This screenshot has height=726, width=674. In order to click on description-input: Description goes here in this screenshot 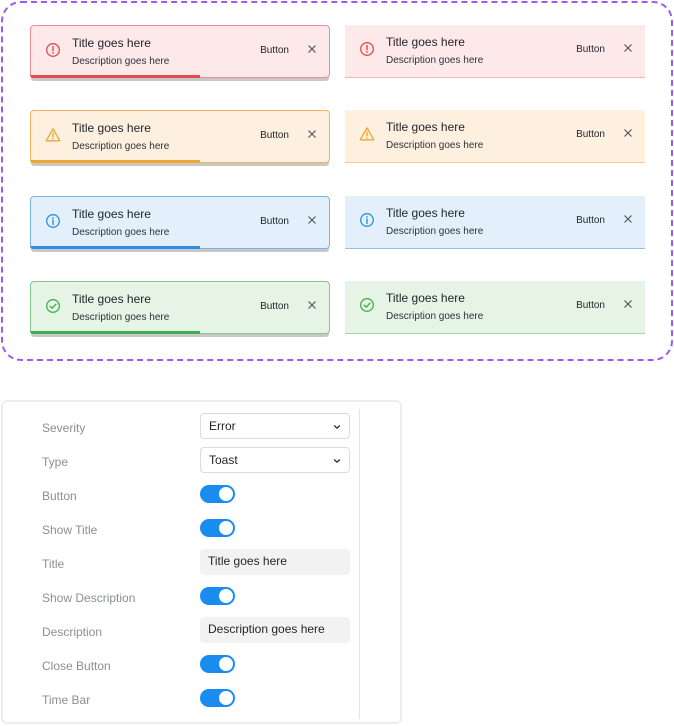, I will do `click(275, 630)`.